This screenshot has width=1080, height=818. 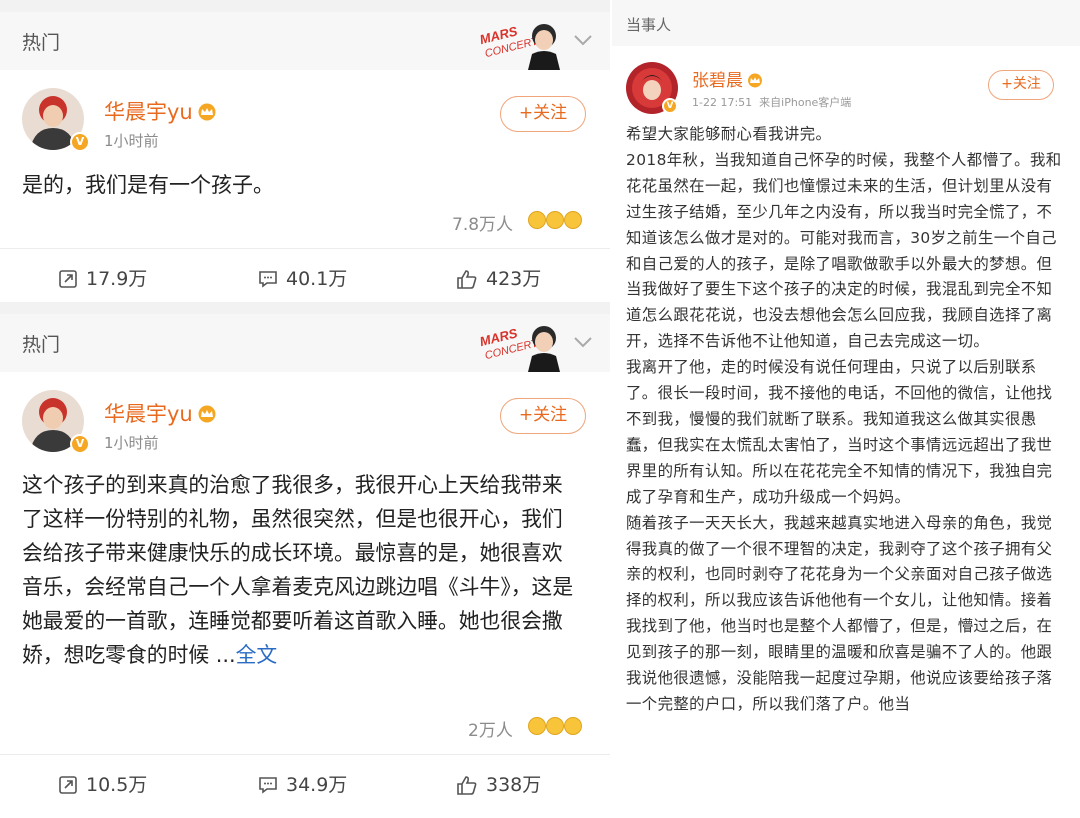 I want to click on read-more-link: 全文, so click(x=257, y=655).